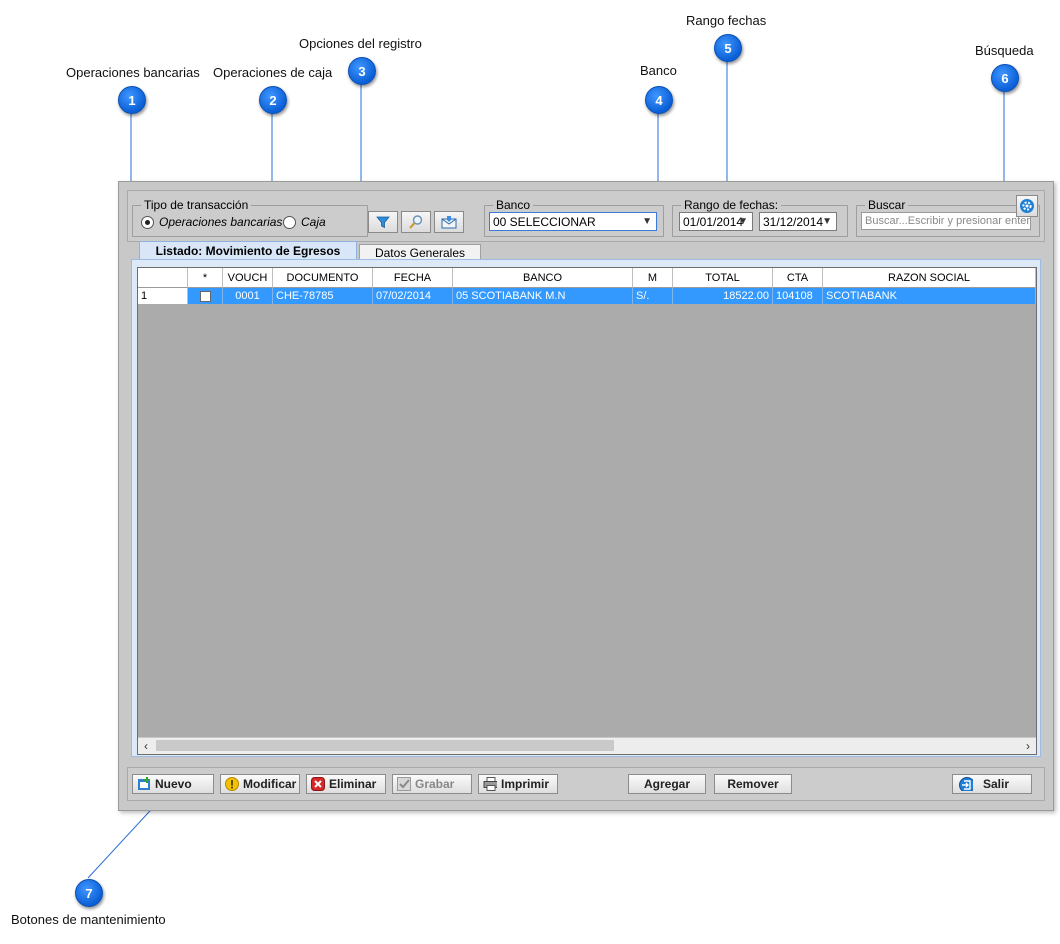 Image resolution: width=1060 pixels, height=944 pixels. Describe the element at coordinates (289, 222) in the screenshot. I see `radio-dot-caja` at that location.